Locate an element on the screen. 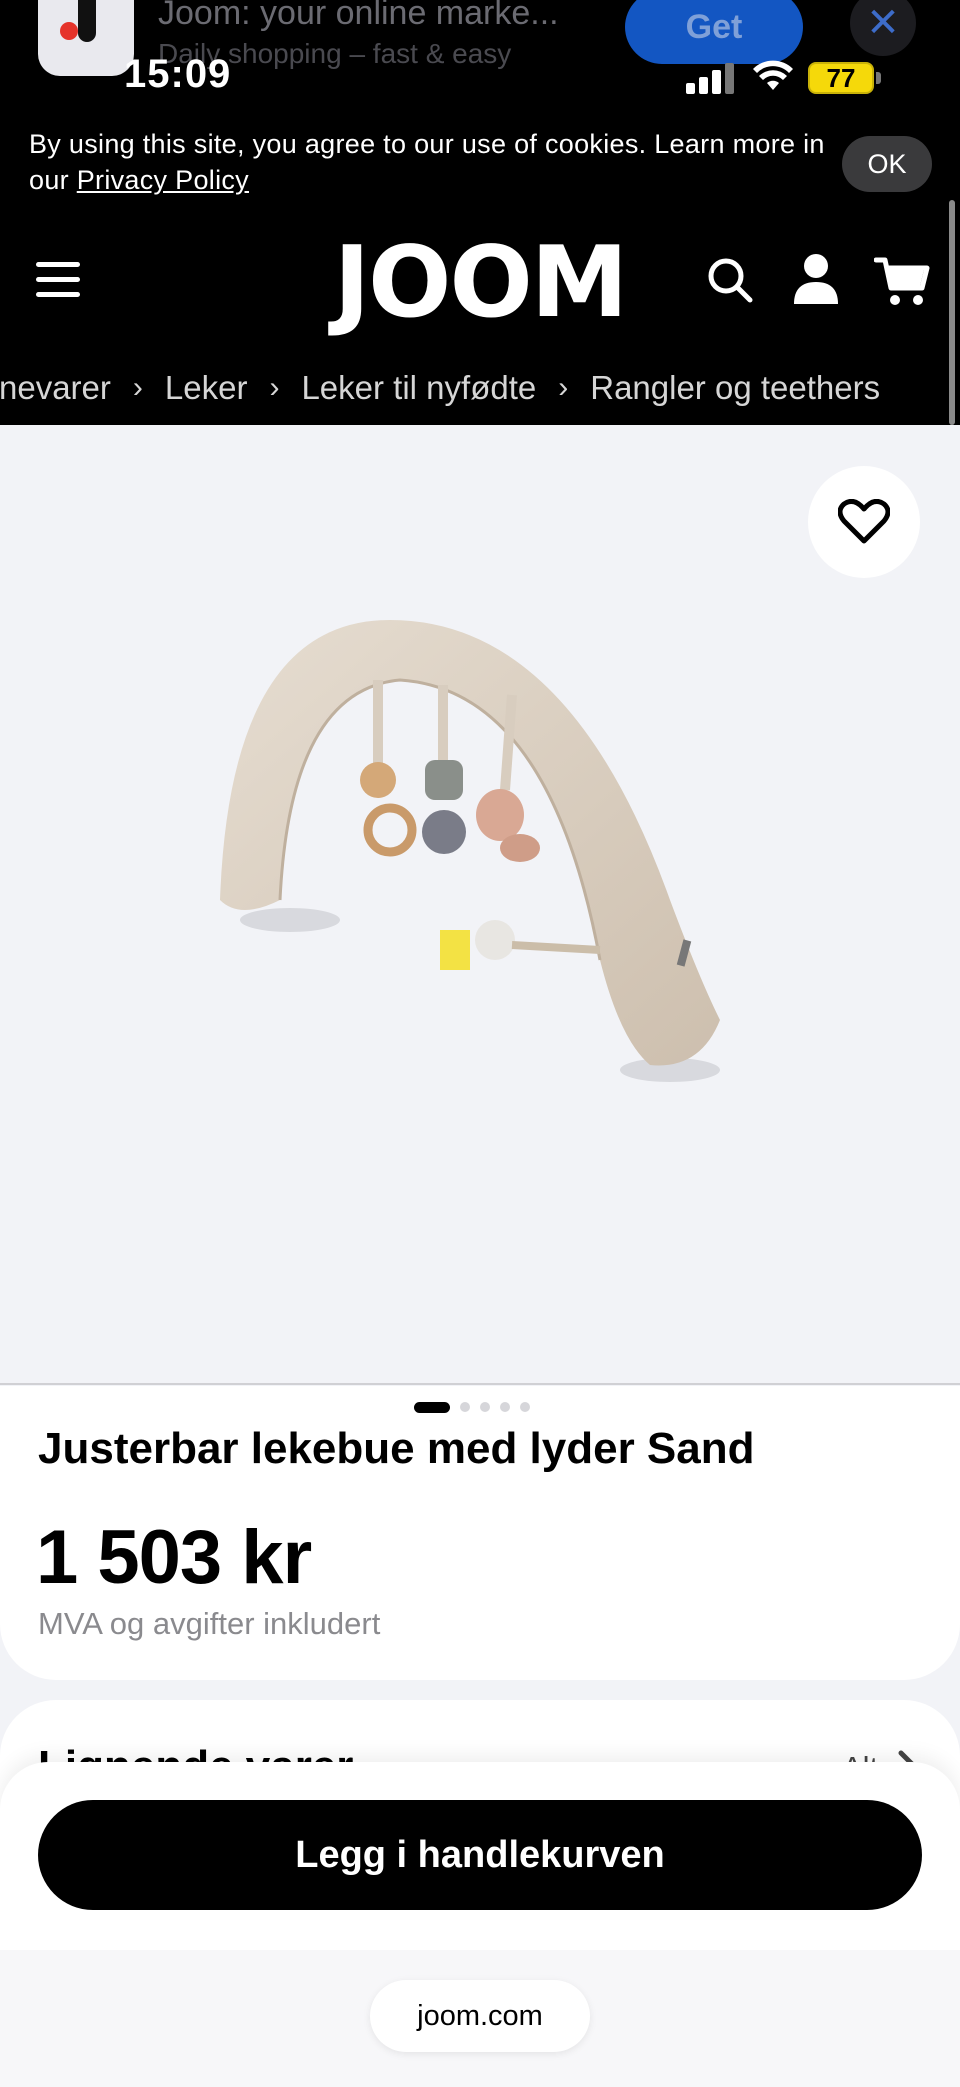 This screenshot has width=960, height=2087. close-banner-icon: ✕ is located at coordinates (883, 28).